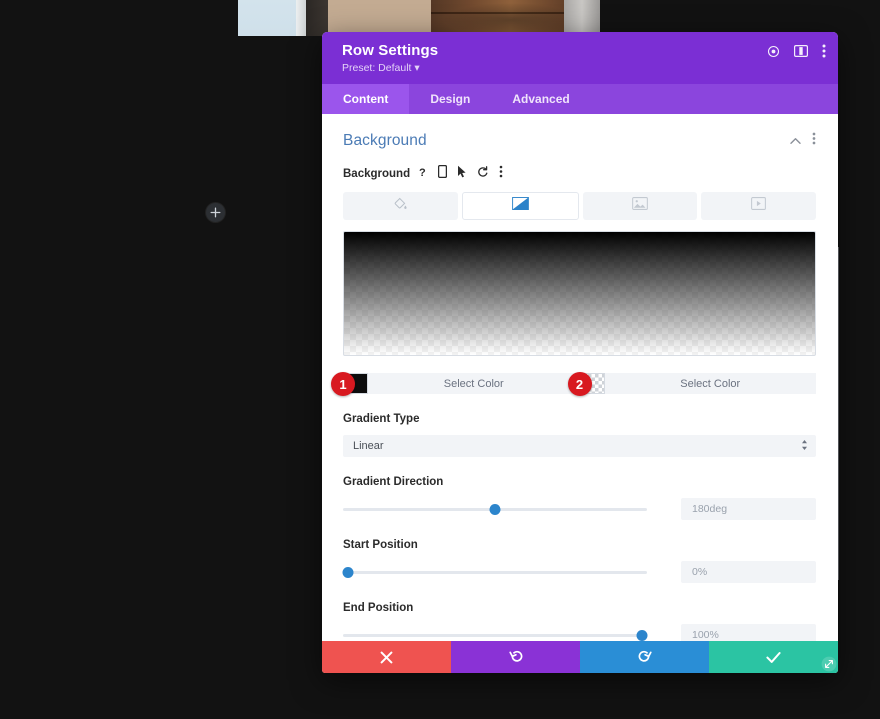  I want to click on preset-label: Preset: Default, so click(377, 68).